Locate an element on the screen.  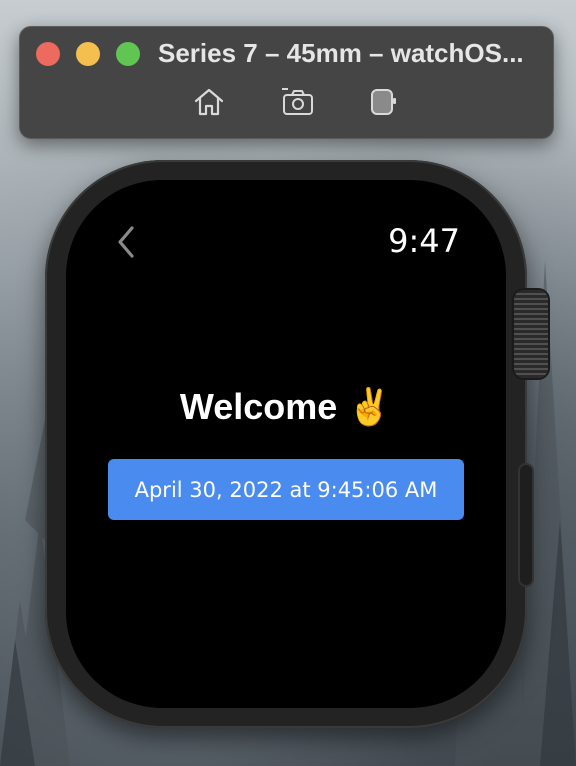
screenshot-icon is located at coordinates (297, 101).